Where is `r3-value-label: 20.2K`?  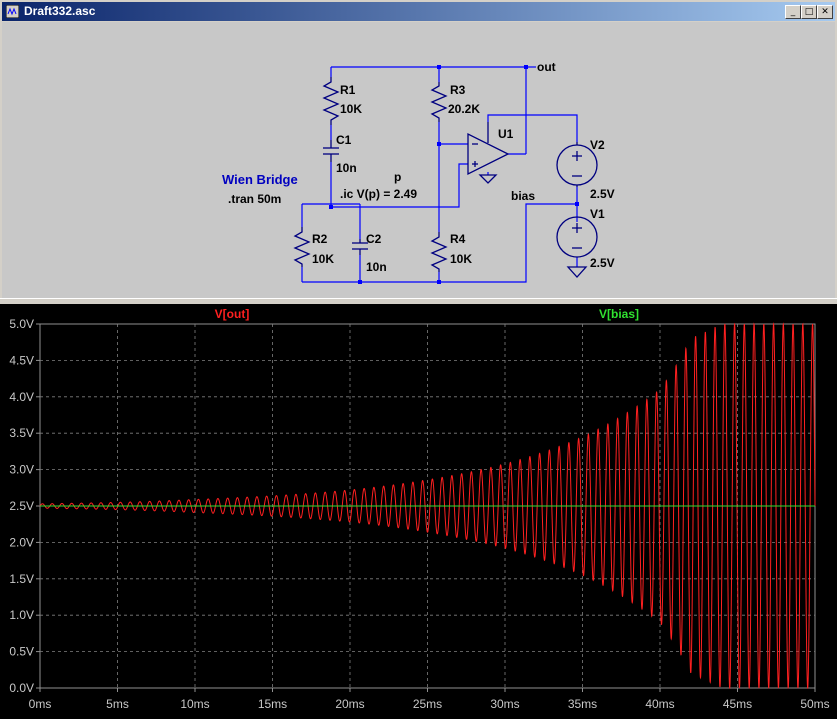
r3-value-label: 20.2K is located at coordinates (464, 109).